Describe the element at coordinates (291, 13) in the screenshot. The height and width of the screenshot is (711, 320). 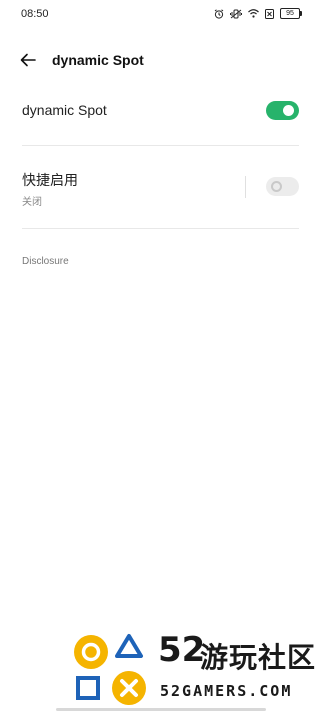
I see `battery-icon: 95` at that location.